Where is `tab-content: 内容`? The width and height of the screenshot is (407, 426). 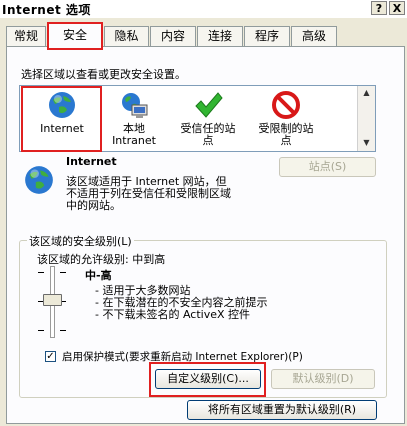
tab-content: 内容 is located at coordinates (173, 36).